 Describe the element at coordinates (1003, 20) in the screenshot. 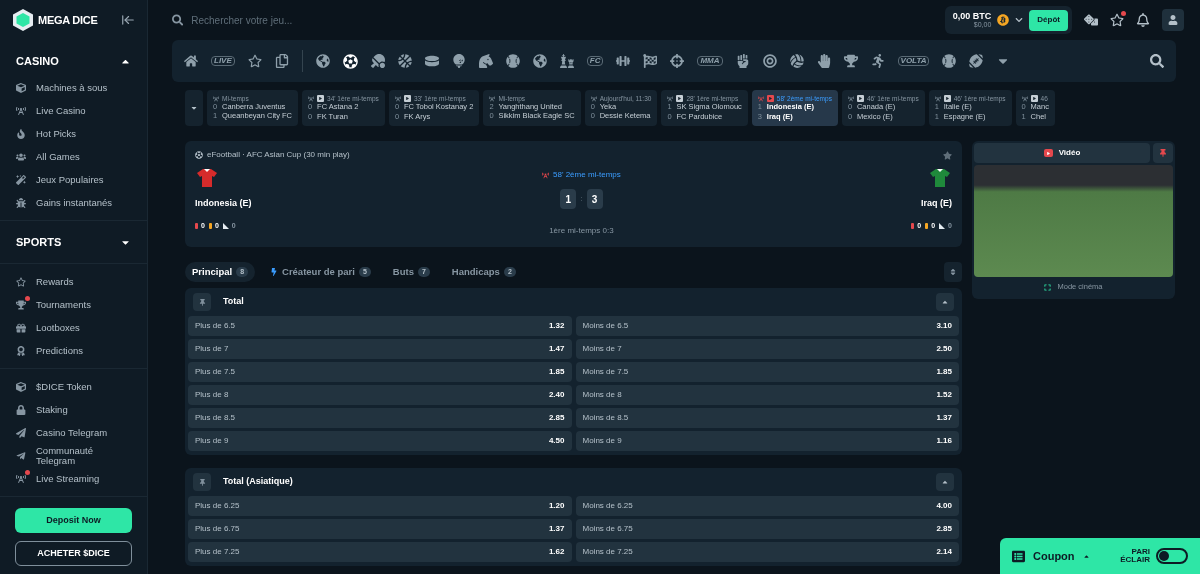

I see `bitcoin-icon` at that location.